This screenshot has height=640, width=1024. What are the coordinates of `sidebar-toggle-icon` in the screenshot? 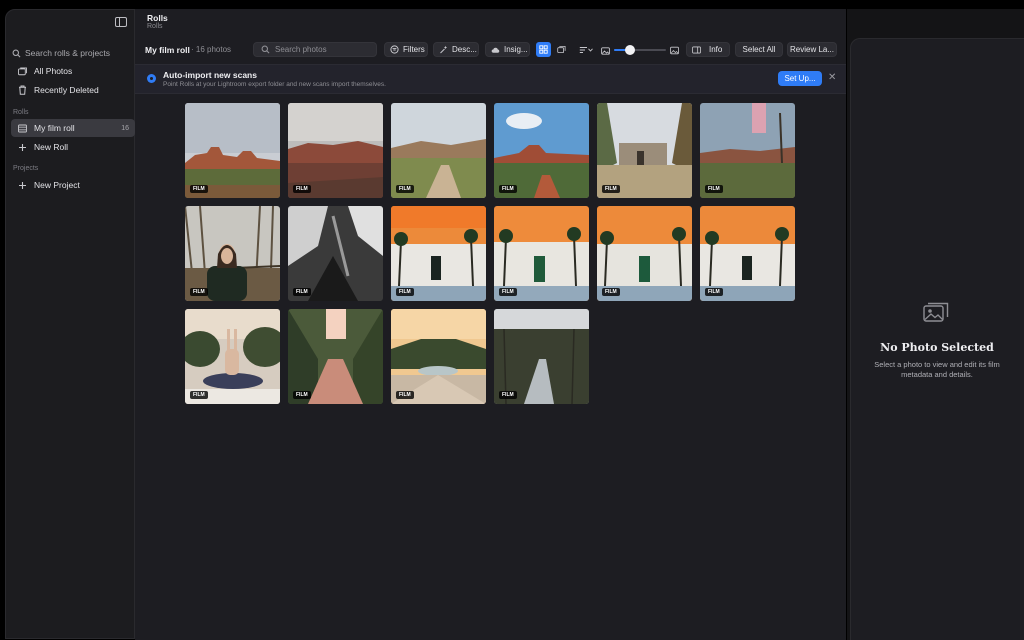 It's located at (121, 22).